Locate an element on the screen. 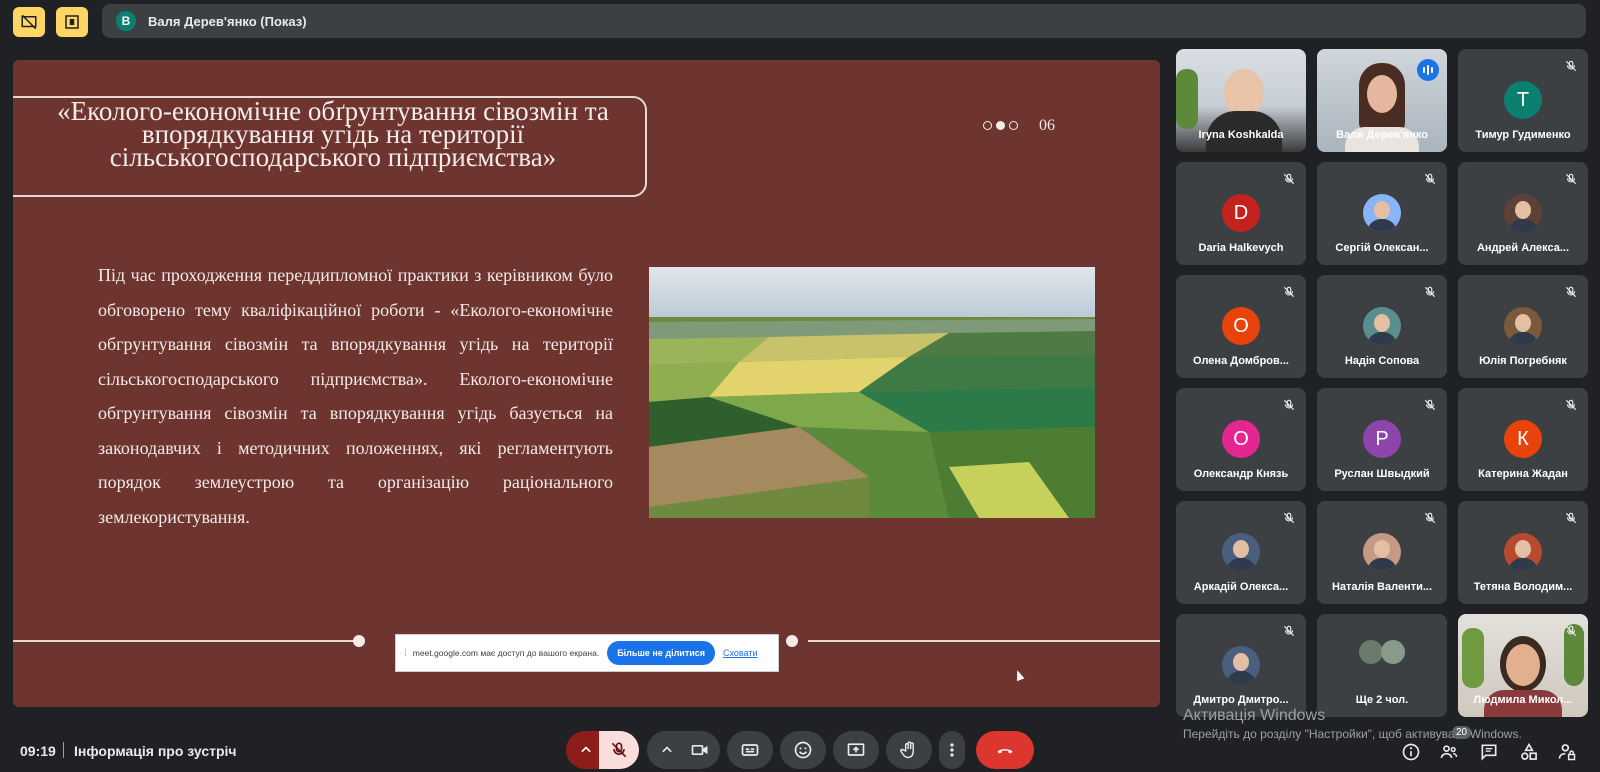 The width and height of the screenshot is (1600, 772). participant-avatar: Т is located at coordinates (1523, 100).